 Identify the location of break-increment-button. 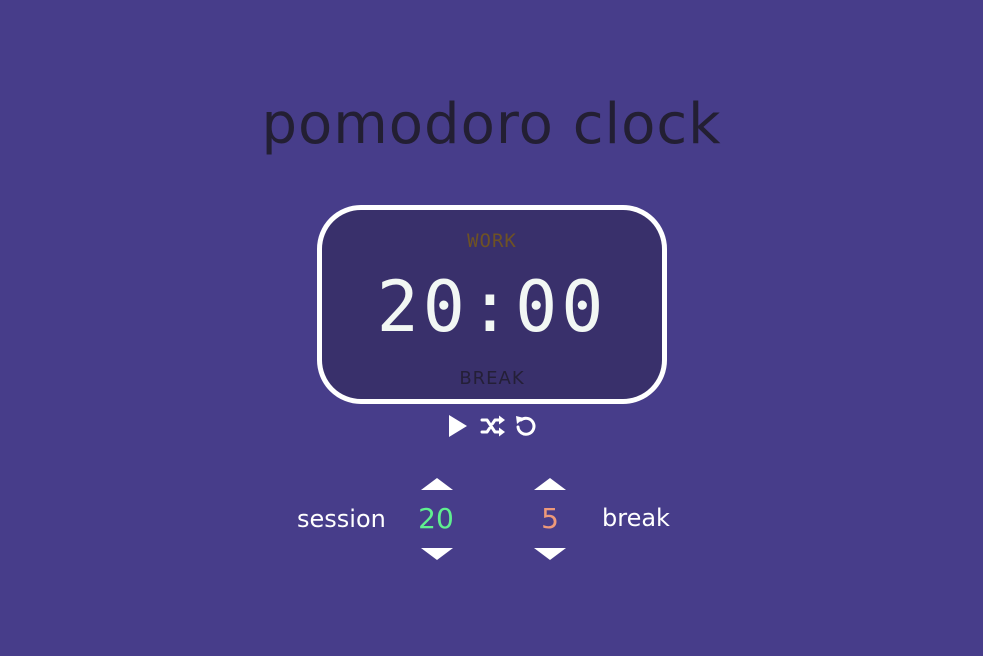
(550, 484).